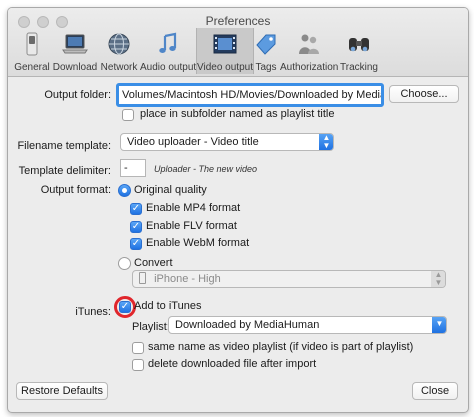  Describe the element at coordinates (119, 67) in the screenshot. I see `tab-label: Network` at that location.